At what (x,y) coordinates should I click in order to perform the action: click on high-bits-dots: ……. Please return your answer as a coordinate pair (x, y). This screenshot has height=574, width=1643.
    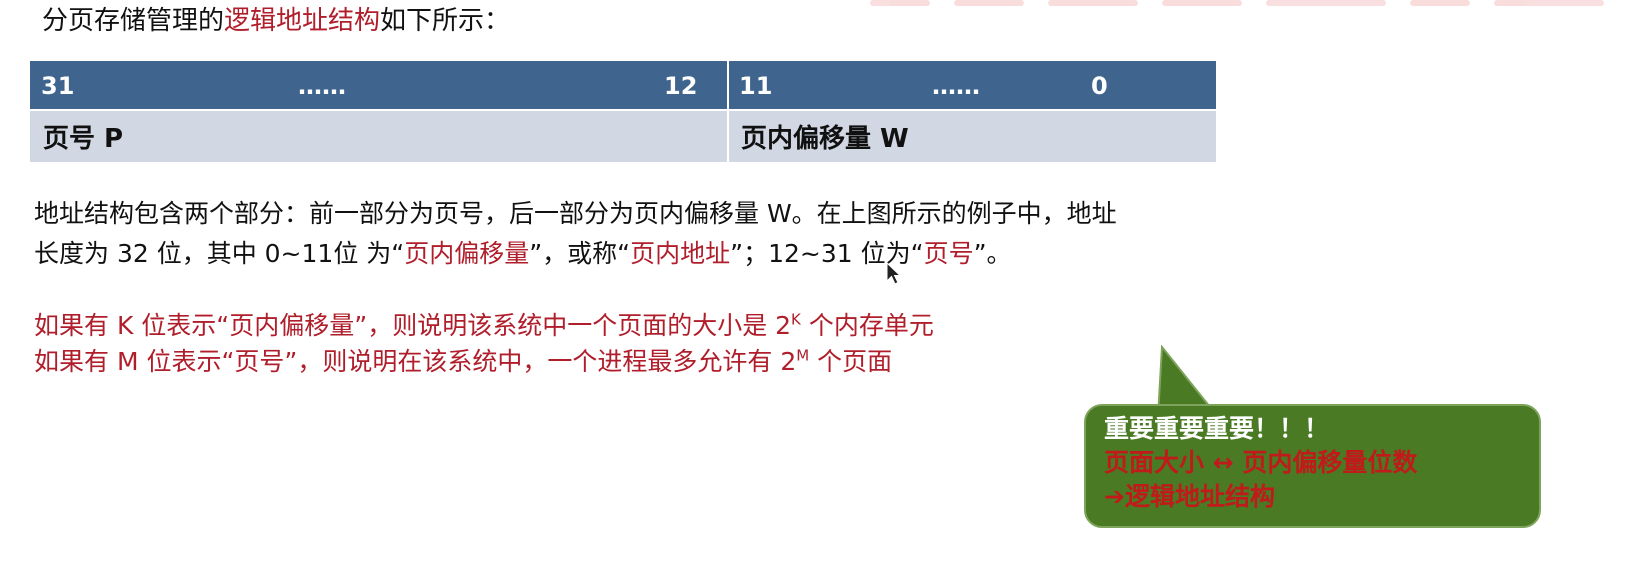
    Looking at the image, I should click on (322, 86).